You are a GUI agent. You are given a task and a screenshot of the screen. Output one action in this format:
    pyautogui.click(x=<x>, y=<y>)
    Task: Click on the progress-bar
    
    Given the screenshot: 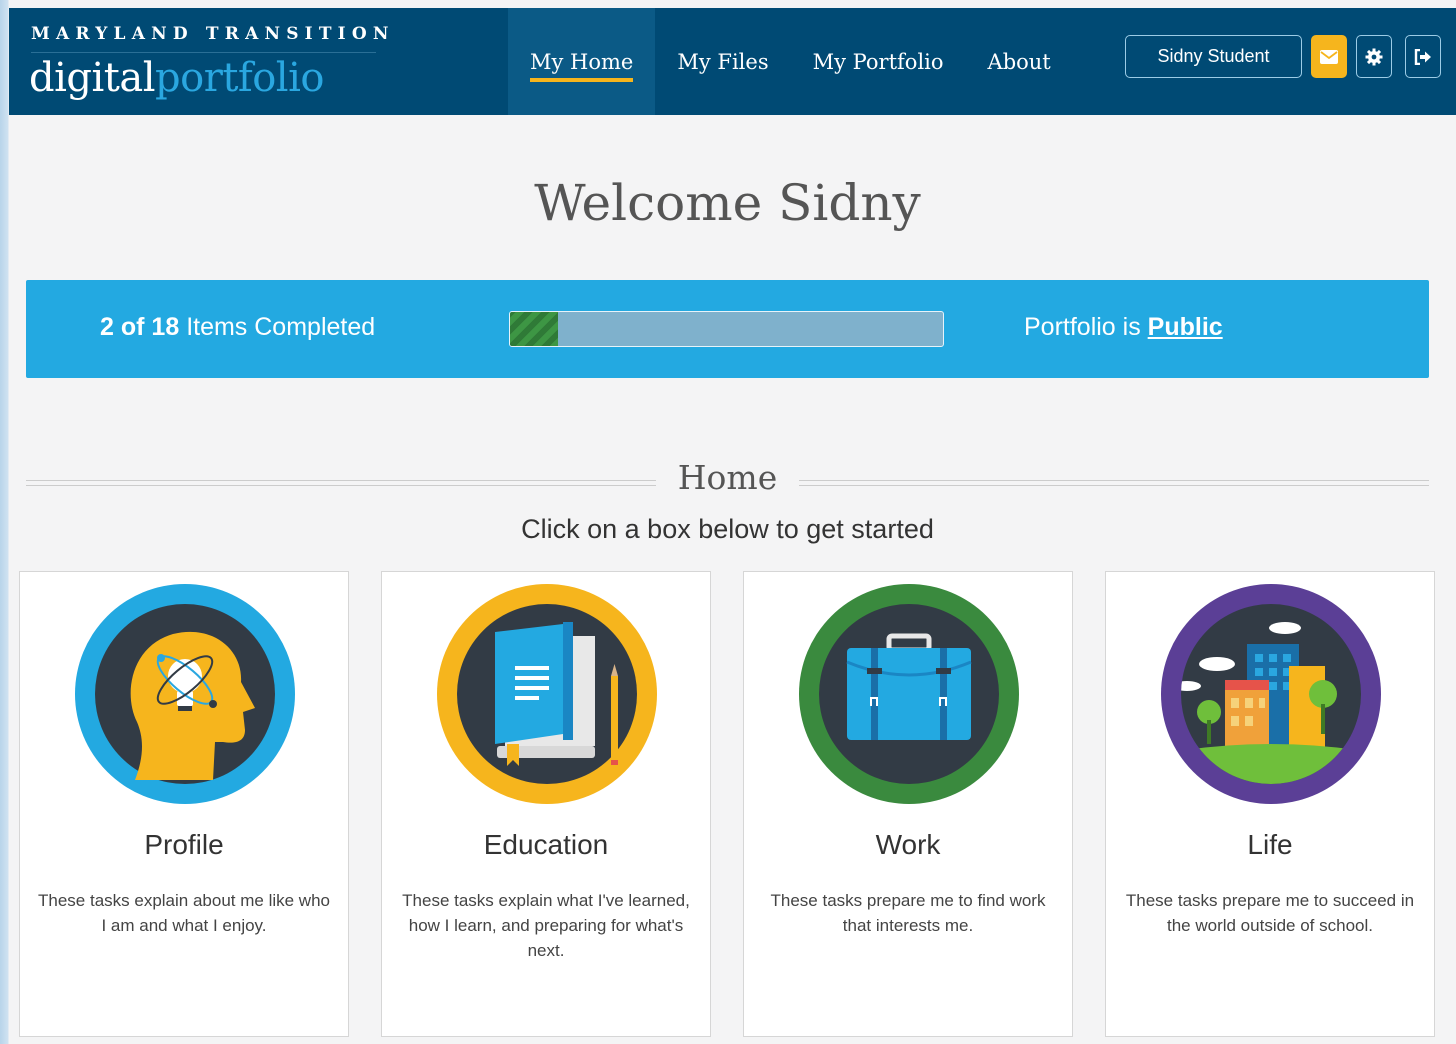 What is the action you would take?
    pyautogui.click(x=726, y=329)
    